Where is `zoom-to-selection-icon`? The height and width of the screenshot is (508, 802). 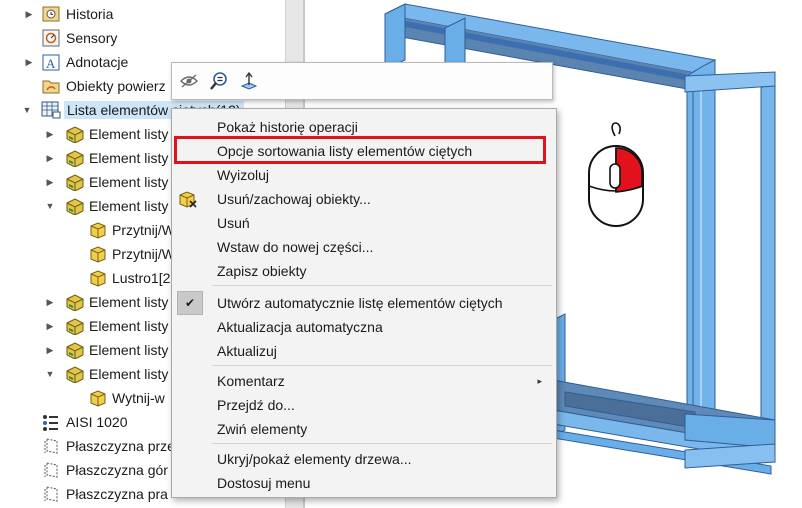
zoom-to-selection-icon is located at coordinates (219, 81).